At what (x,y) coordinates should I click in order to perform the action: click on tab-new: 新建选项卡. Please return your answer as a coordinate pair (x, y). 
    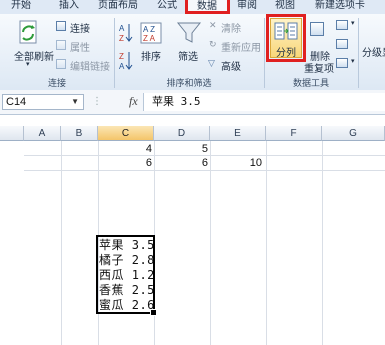
    Looking at the image, I should click on (340, 7).